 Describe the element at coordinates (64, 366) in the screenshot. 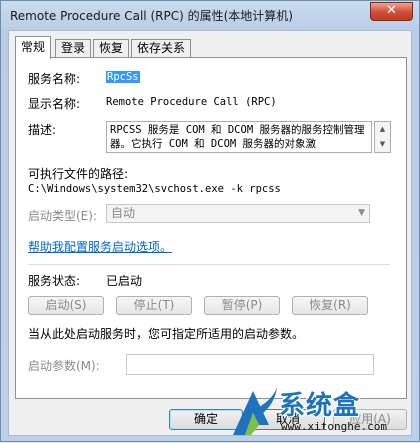

I see `start-params-label: 启动参数(M):` at that location.